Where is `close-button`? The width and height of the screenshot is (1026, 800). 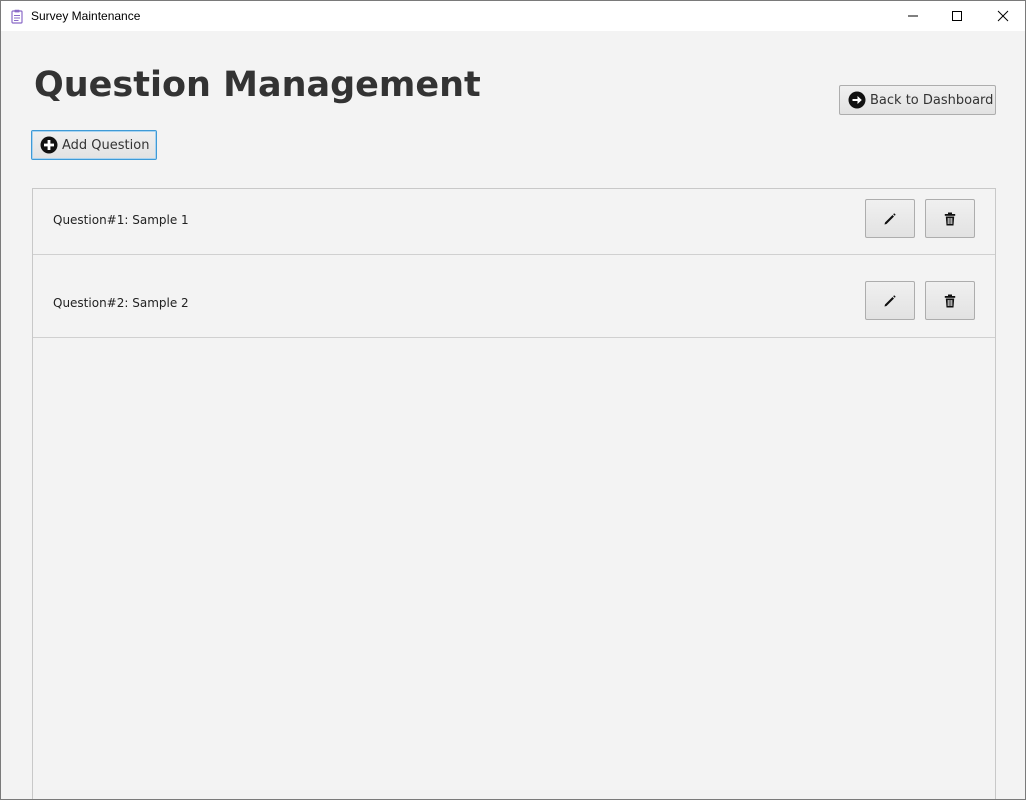 close-button is located at coordinates (1002, 16).